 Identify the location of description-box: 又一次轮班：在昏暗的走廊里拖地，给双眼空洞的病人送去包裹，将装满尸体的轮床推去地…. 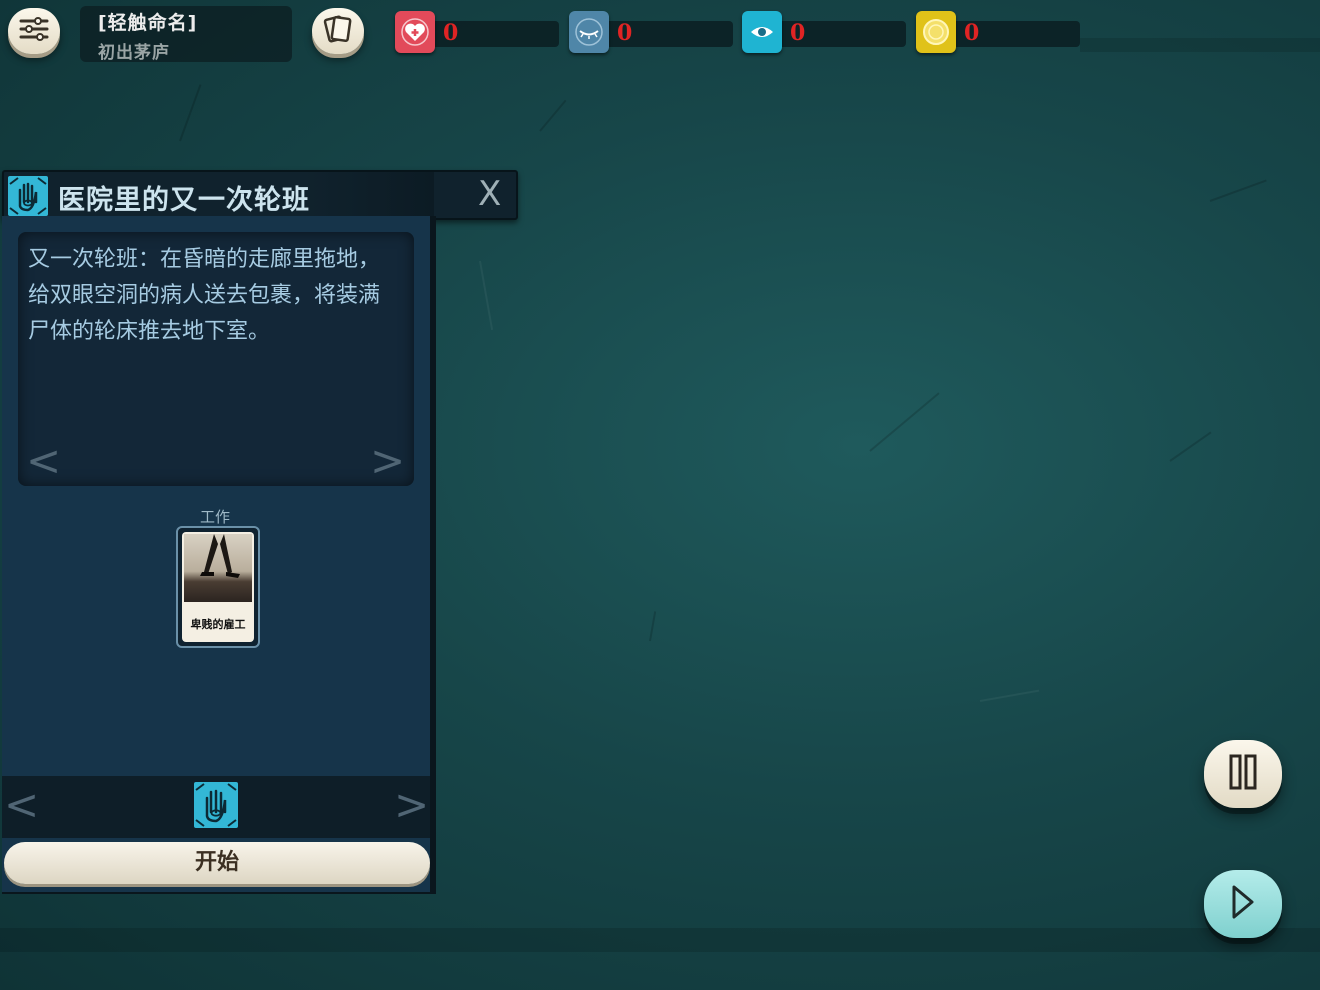
(216, 359).